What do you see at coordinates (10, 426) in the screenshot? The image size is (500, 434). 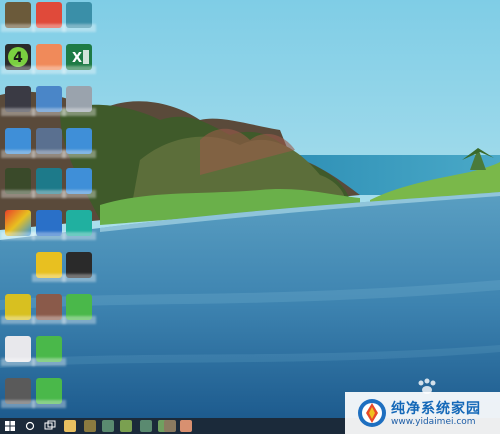 I see `start-button-icon` at bounding box center [10, 426].